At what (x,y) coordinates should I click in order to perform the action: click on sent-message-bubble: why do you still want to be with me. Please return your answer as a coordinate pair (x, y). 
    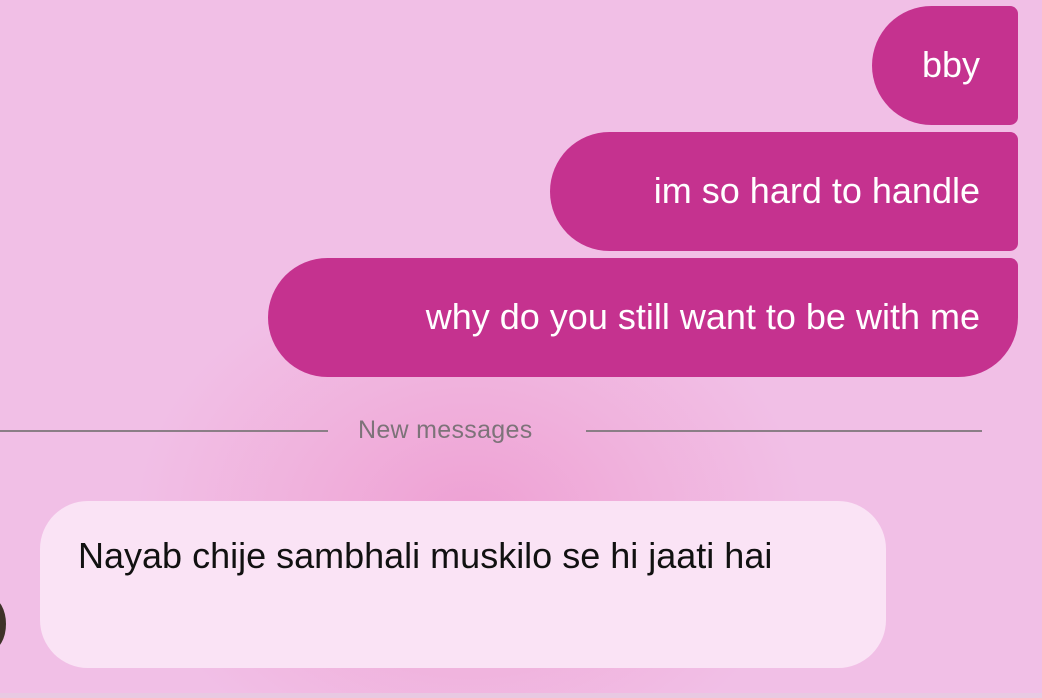
    Looking at the image, I should click on (643, 317).